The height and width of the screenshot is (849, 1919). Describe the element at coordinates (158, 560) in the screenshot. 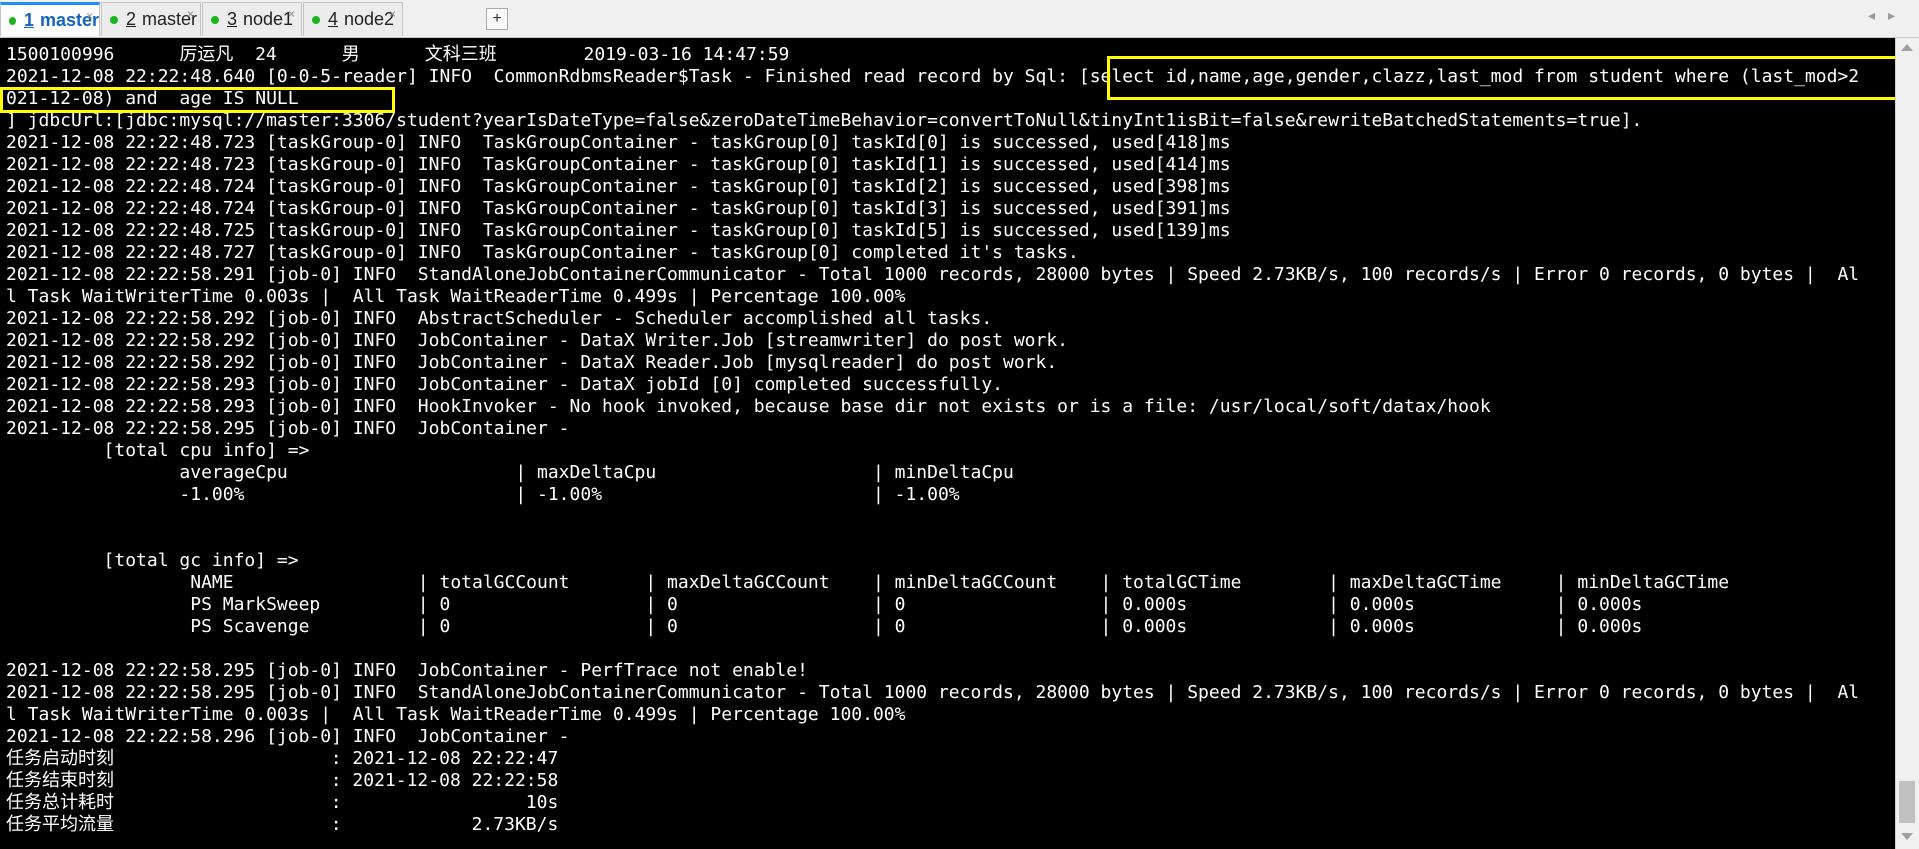

I see `terminal-line: [total gc info] =>` at that location.